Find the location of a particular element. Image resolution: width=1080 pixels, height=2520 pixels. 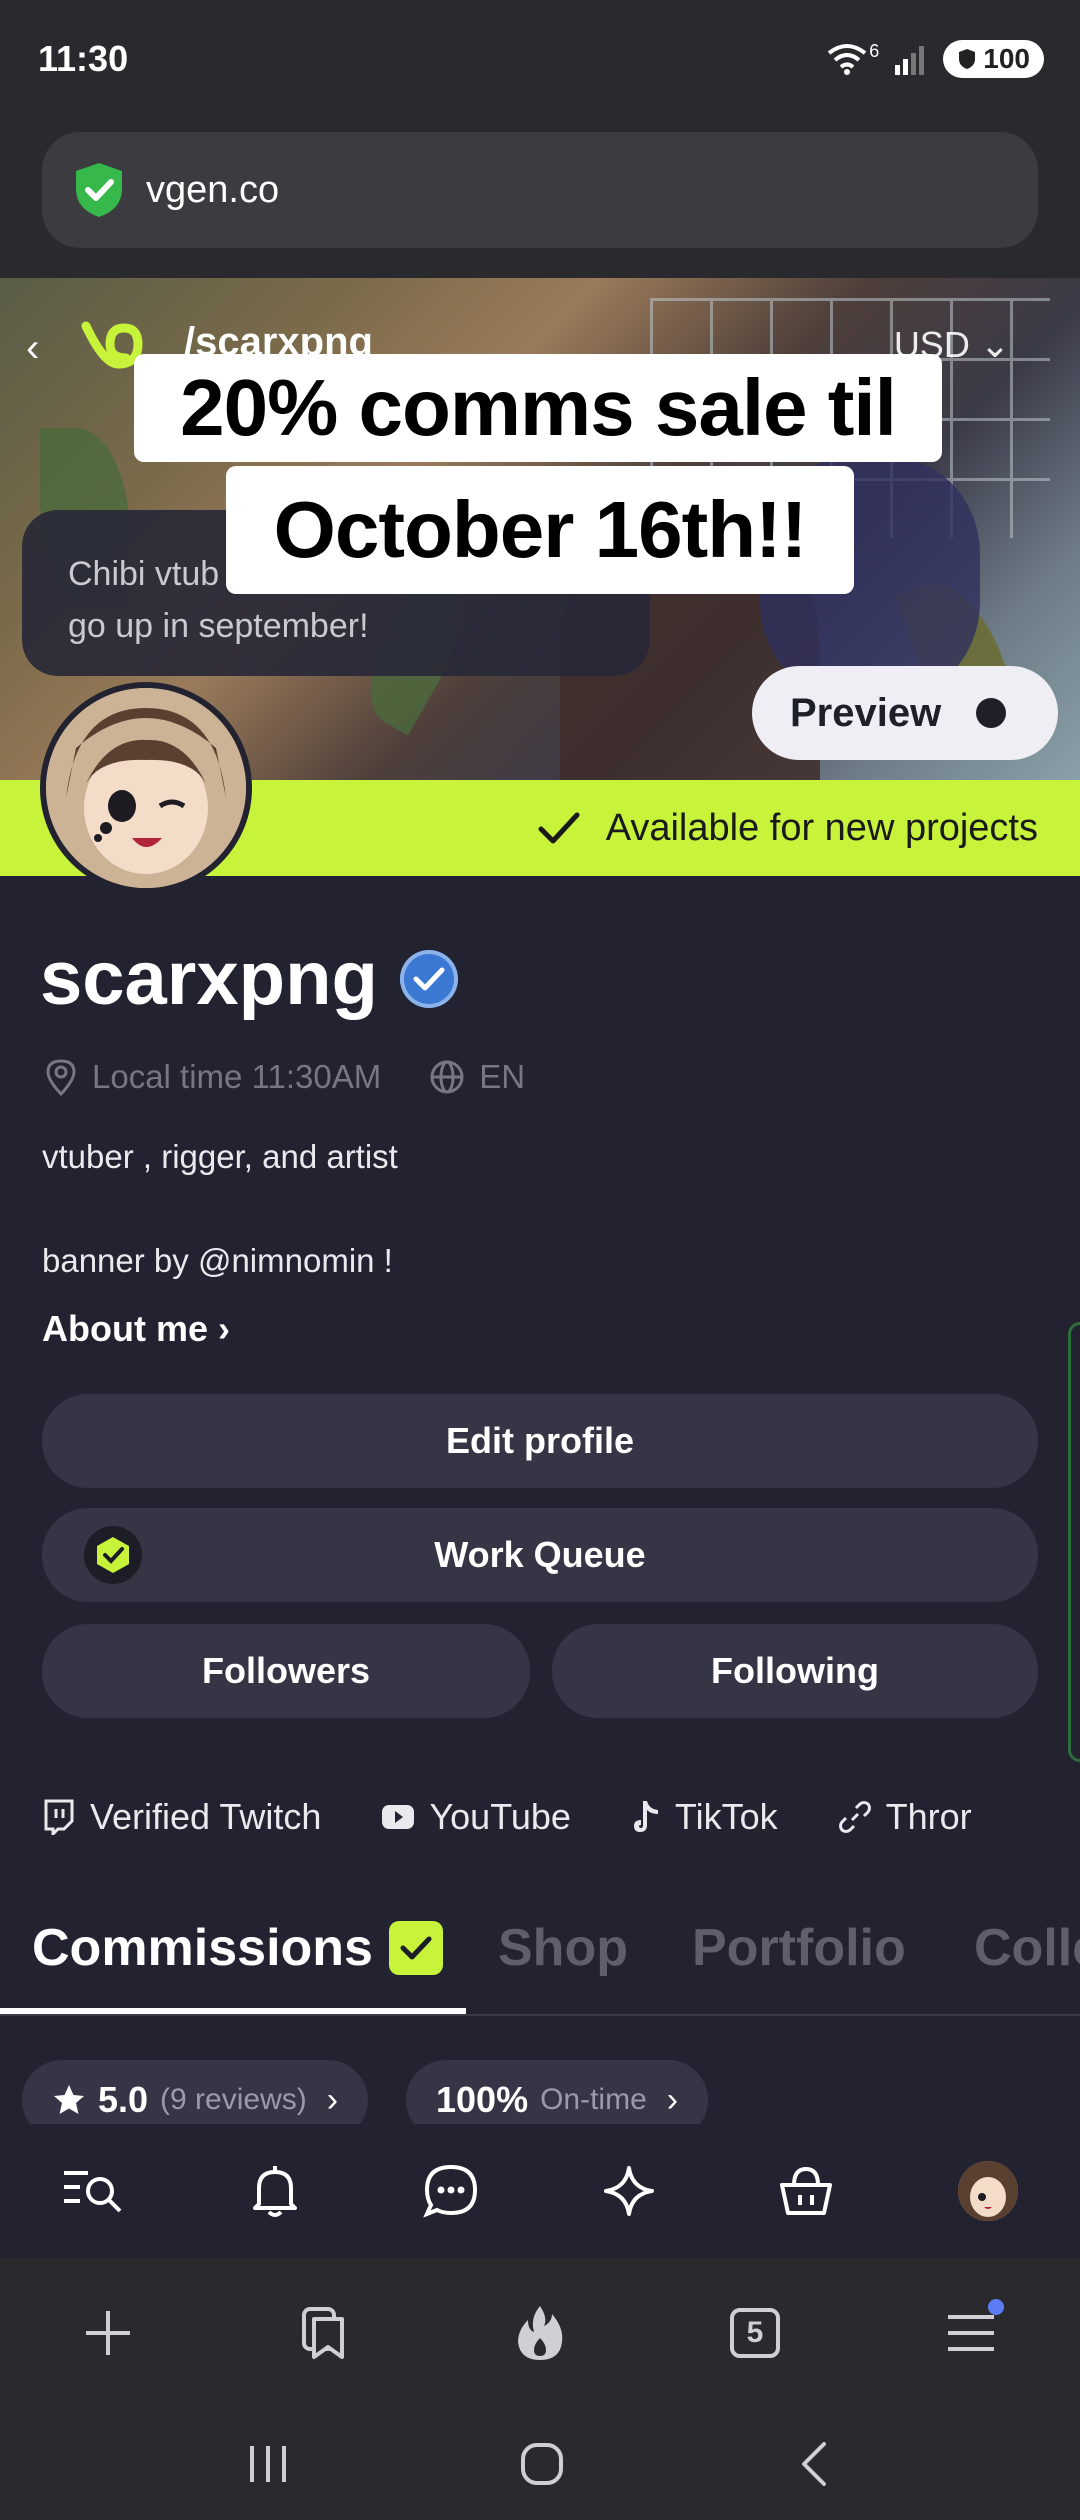

followers-label: Followers is located at coordinates (286, 1670).